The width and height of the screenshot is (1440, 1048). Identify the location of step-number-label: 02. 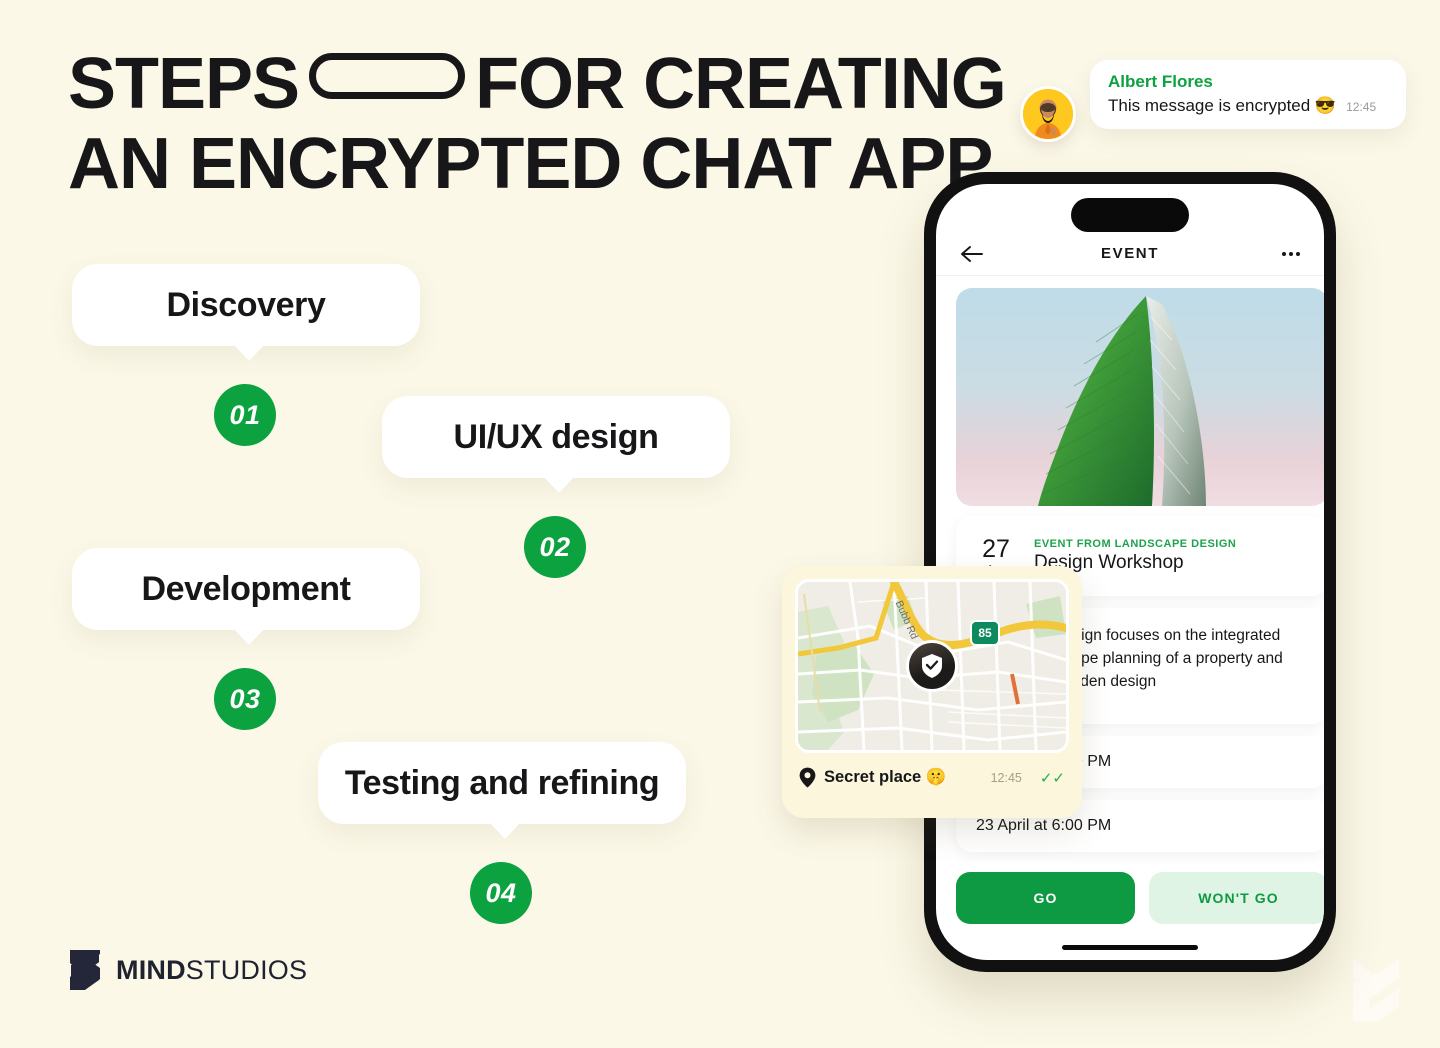
(555, 546).